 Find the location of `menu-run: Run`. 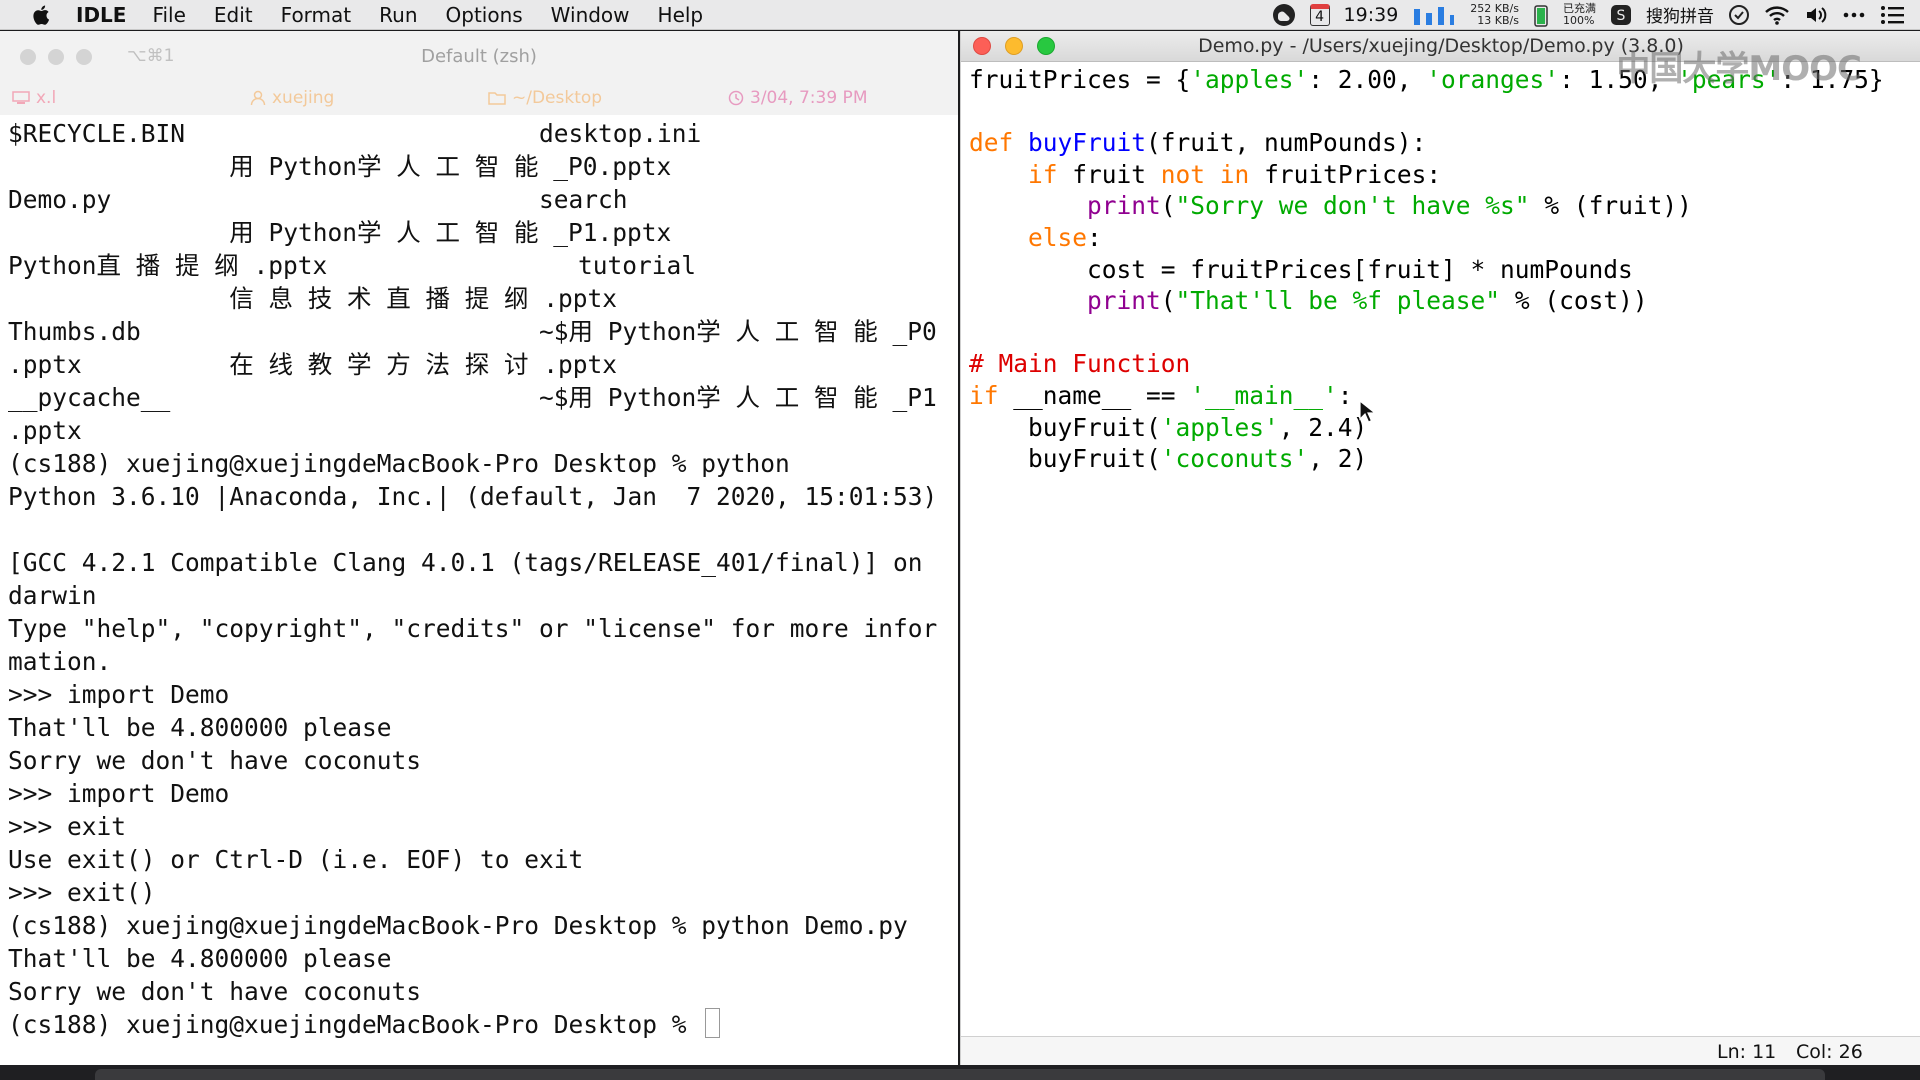

menu-run: Run is located at coordinates (398, 15).